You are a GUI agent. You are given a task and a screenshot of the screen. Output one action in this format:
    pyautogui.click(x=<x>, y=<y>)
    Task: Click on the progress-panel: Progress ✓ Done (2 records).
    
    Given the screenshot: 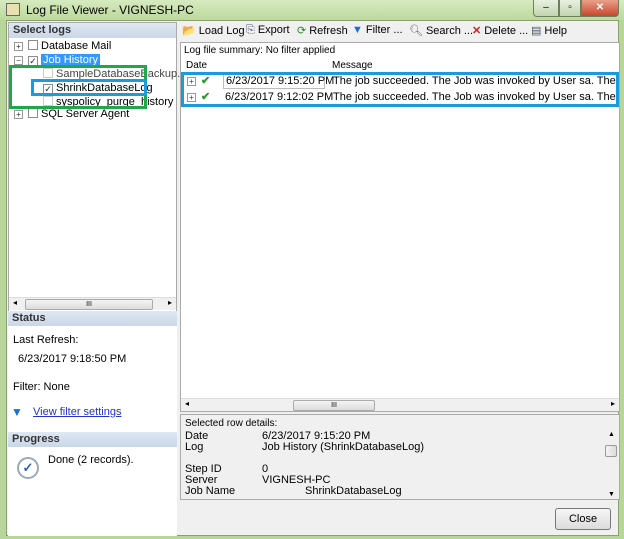 What is the action you would take?
    pyautogui.click(x=92, y=484)
    